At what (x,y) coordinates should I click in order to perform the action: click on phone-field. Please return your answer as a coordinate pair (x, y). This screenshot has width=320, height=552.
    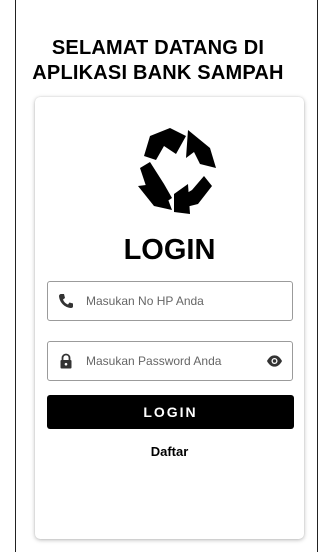
    Looking at the image, I should click on (170, 301).